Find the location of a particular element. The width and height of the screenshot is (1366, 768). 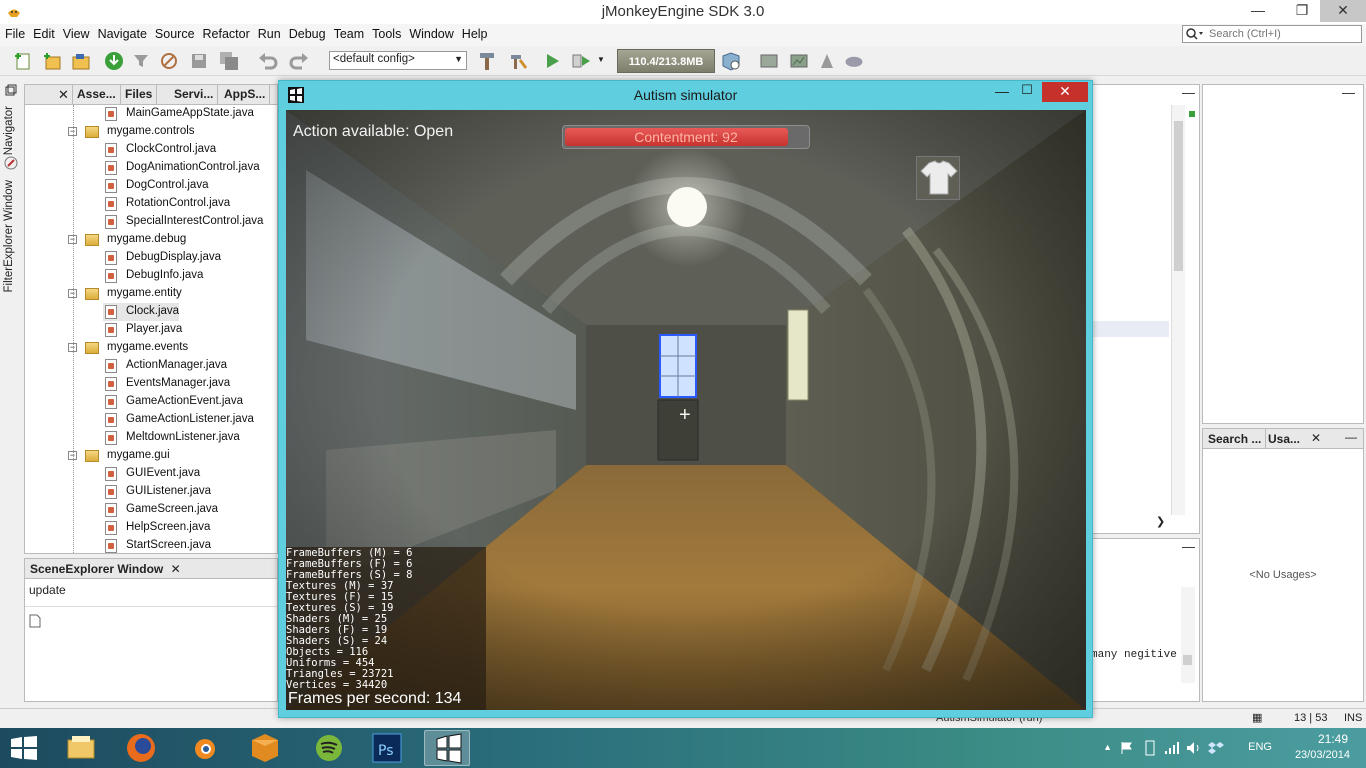

firefox-icon is located at coordinates (141, 748).